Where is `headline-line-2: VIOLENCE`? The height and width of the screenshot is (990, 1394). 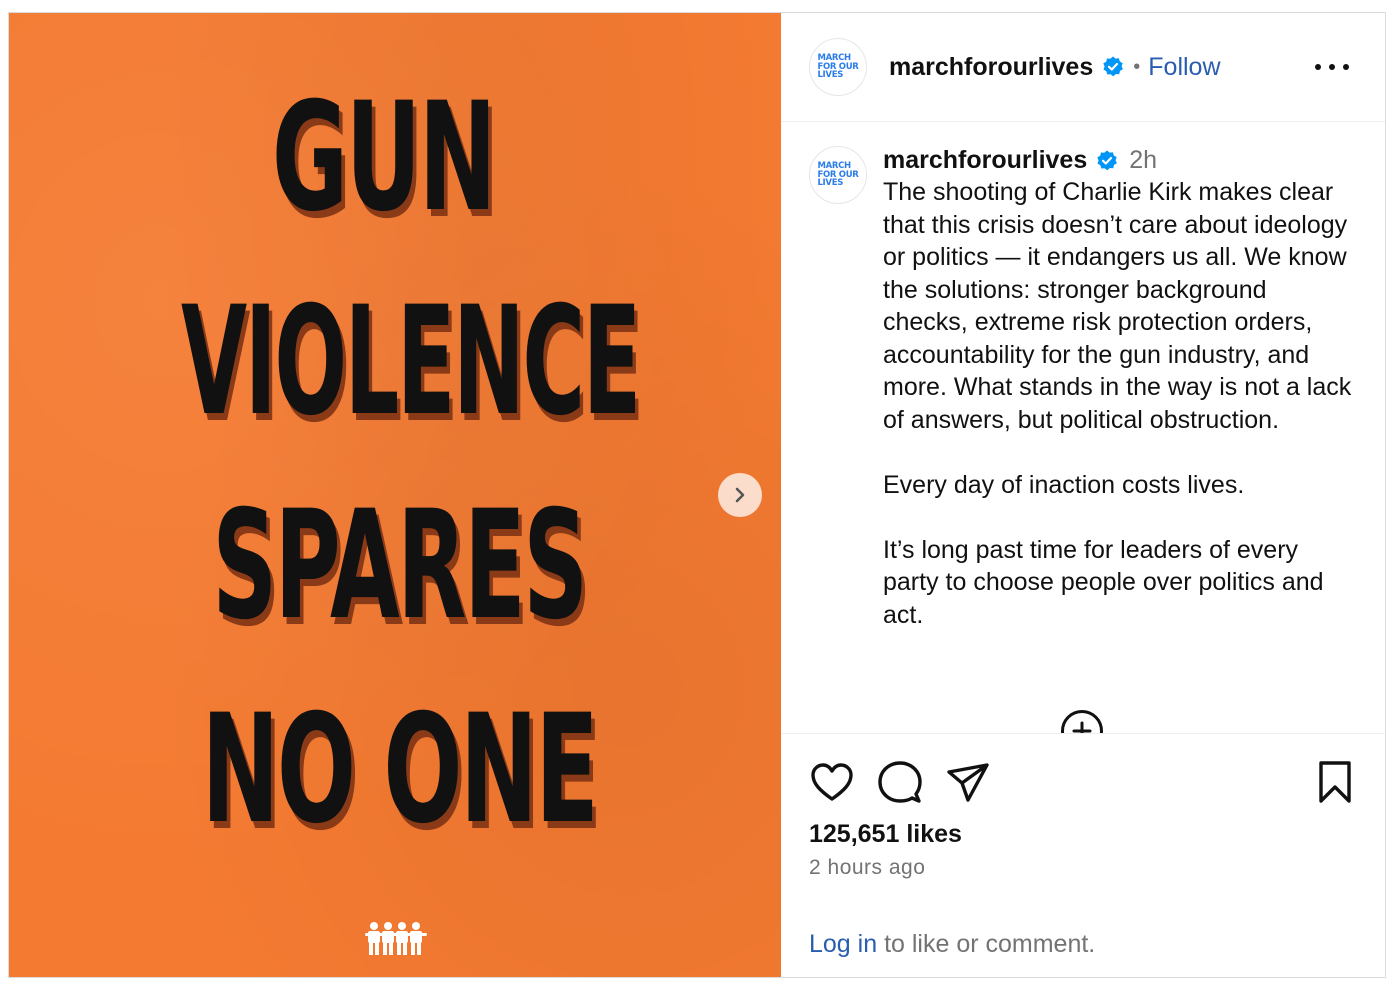
headline-line-2: VIOLENCE is located at coordinates (410, 362).